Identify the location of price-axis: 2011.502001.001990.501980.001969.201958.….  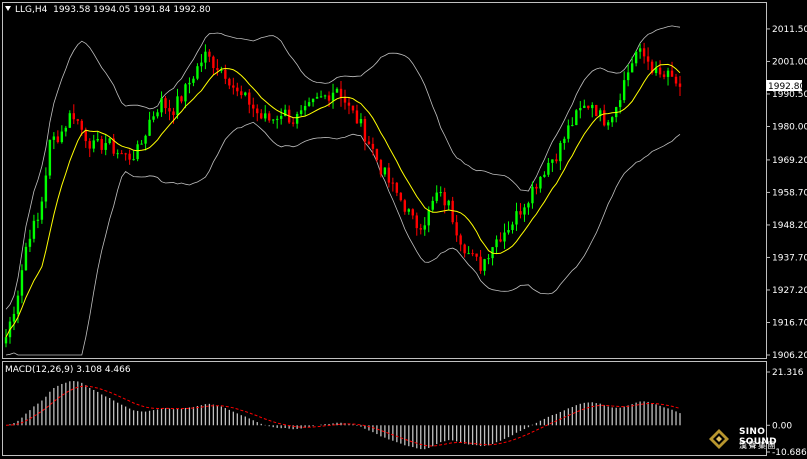
(786, 193).